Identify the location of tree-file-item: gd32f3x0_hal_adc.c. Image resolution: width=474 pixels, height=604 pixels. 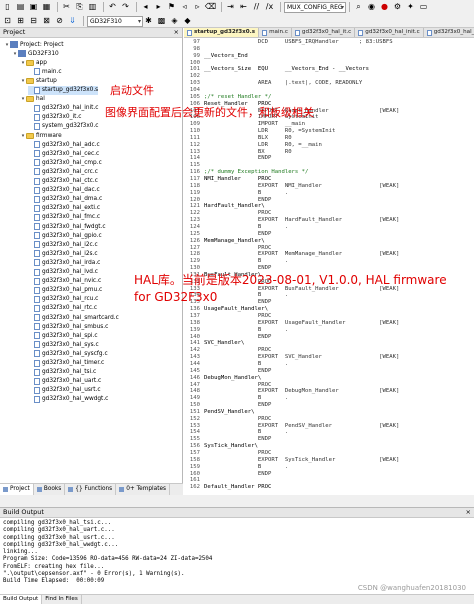
(64, 144).